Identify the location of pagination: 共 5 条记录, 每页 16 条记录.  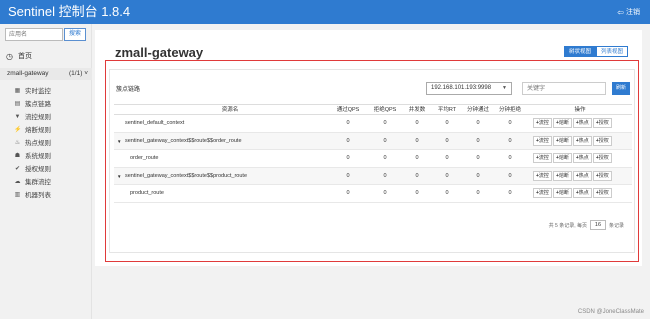
(586, 225).